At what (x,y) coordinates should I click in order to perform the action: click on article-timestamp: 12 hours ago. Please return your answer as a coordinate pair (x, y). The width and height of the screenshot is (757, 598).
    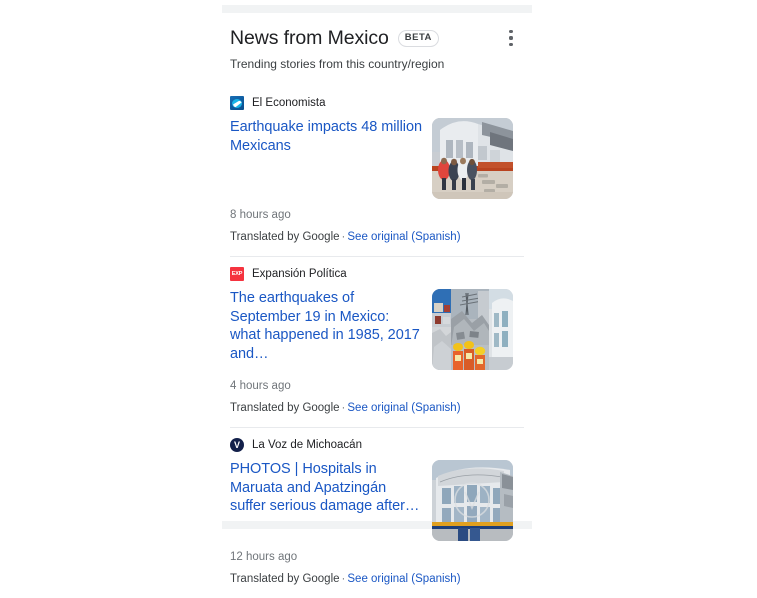
    Looking at the image, I should click on (264, 557).